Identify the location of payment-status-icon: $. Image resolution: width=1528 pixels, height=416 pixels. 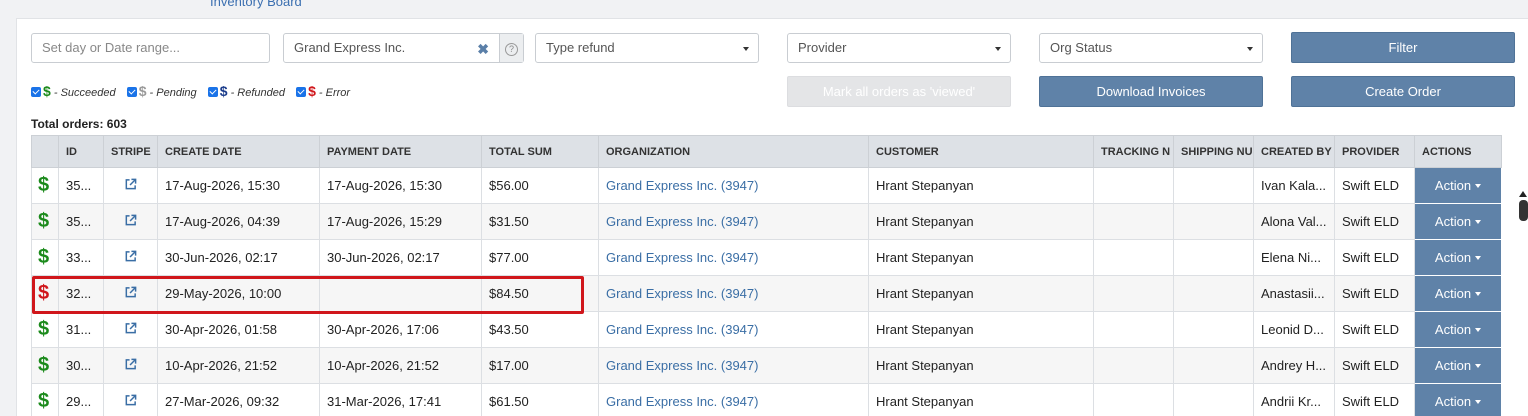
(45, 221).